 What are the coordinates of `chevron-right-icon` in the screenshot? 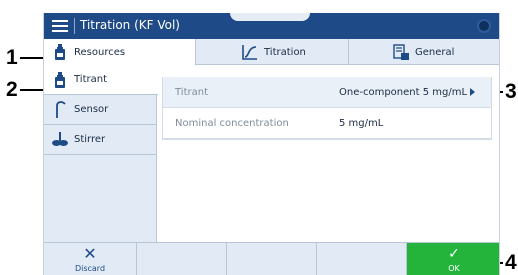 It's located at (472, 92).